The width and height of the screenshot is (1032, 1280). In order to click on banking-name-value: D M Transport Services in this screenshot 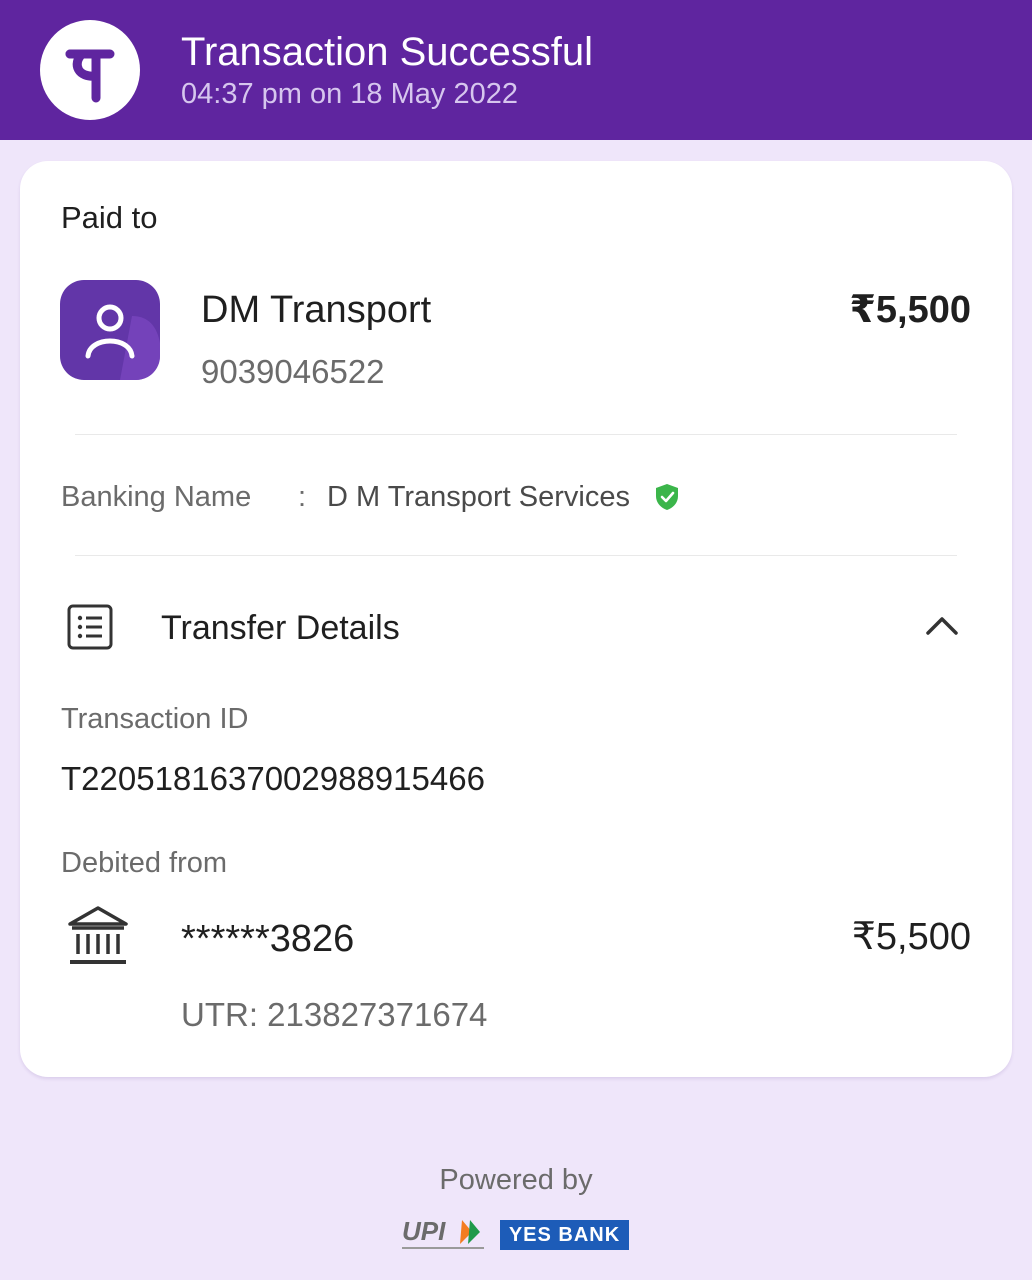, I will do `click(478, 497)`.